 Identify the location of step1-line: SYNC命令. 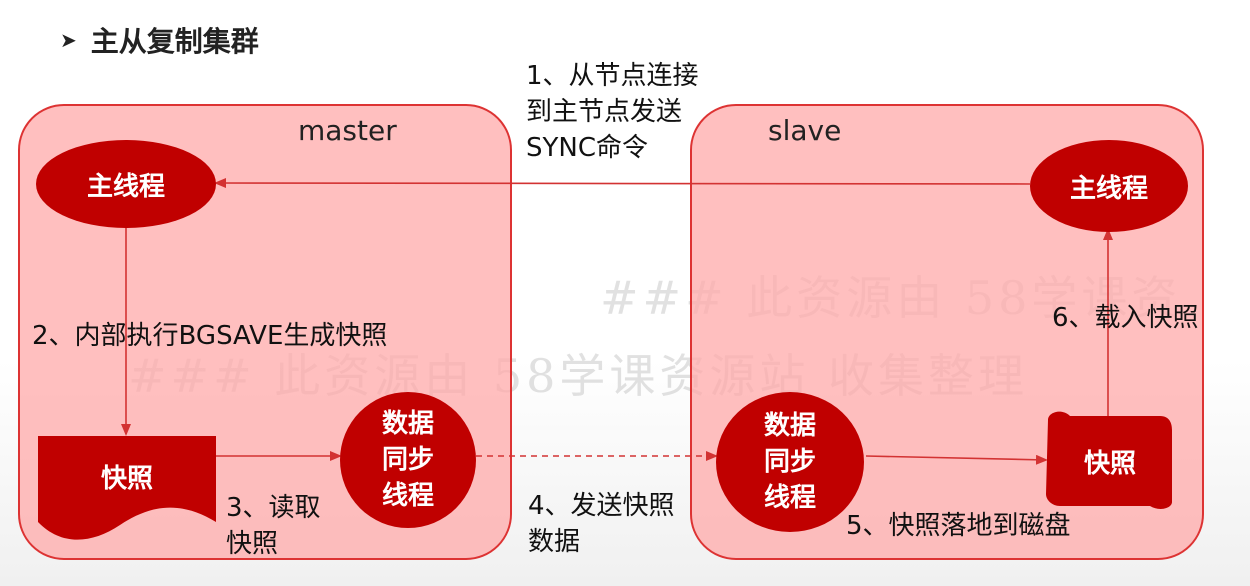
(587, 148).